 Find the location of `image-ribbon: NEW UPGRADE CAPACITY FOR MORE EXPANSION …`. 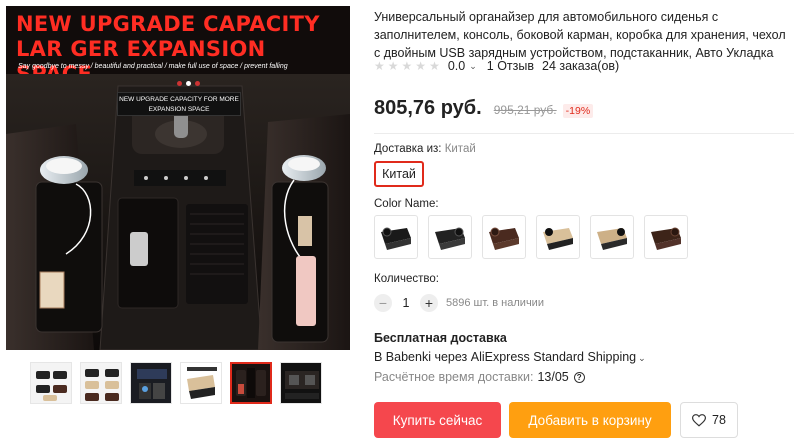

image-ribbon: NEW UPGRADE CAPACITY FOR MORE EXPANSION … is located at coordinates (179, 104).